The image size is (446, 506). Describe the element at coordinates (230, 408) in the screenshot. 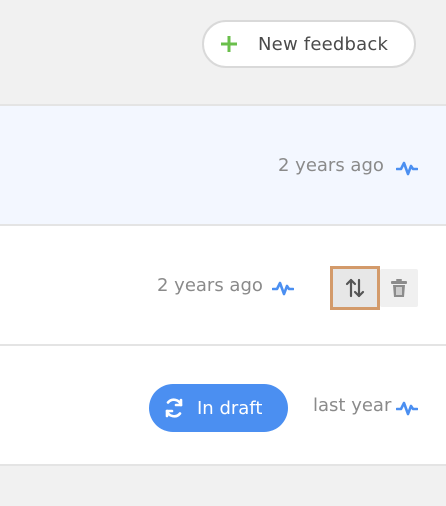

I see `status-label: In draft` at that location.